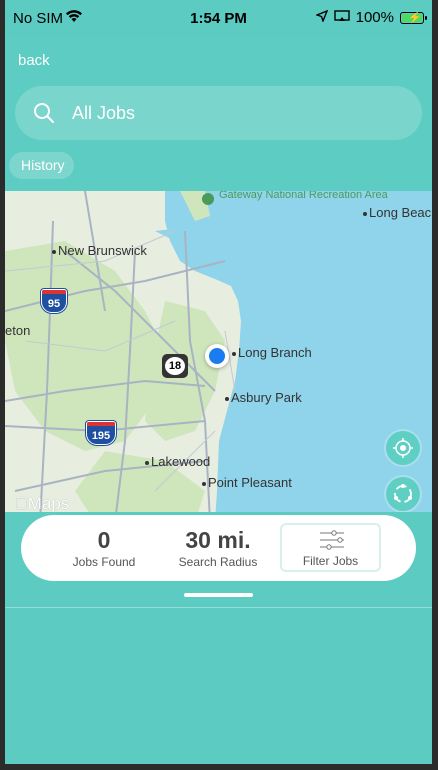  Describe the element at coordinates (332, 542) in the screenshot. I see `sliders-icon` at that location.